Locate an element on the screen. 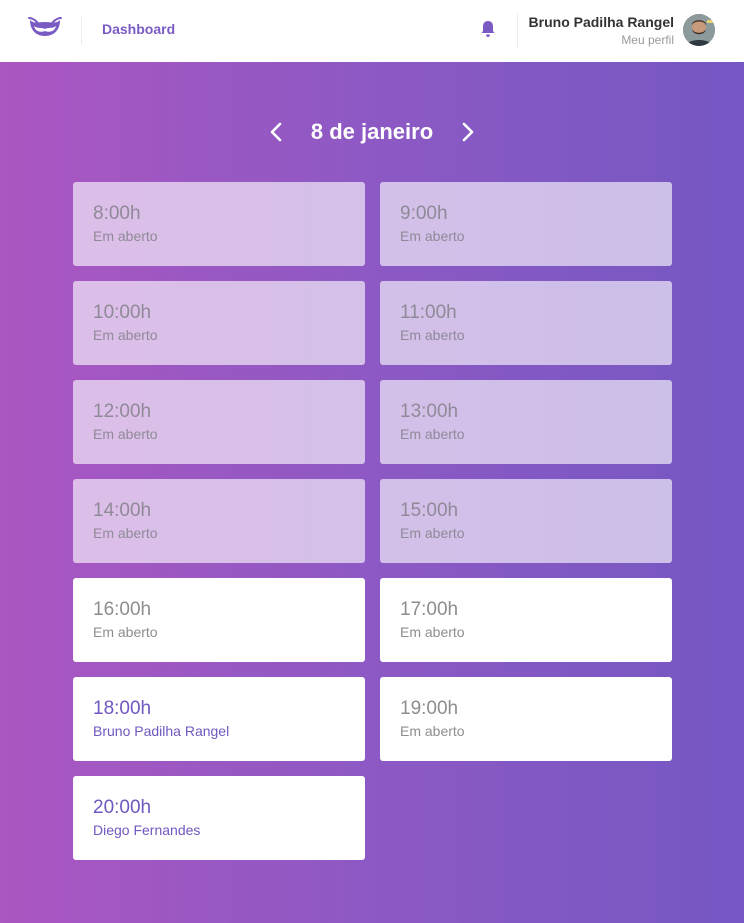 The height and width of the screenshot is (923, 744). slot-time: 9:00h is located at coordinates (424, 213).